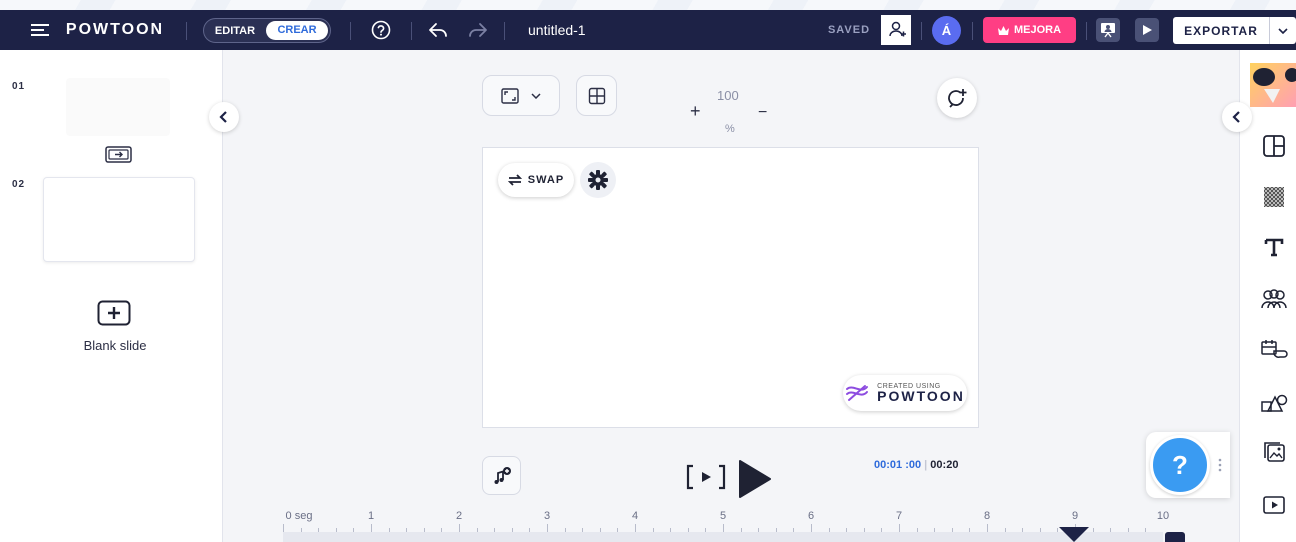  What do you see at coordinates (1108, 30) in the screenshot?
I see `presentation-icon` at bounding box center [1108, 30].